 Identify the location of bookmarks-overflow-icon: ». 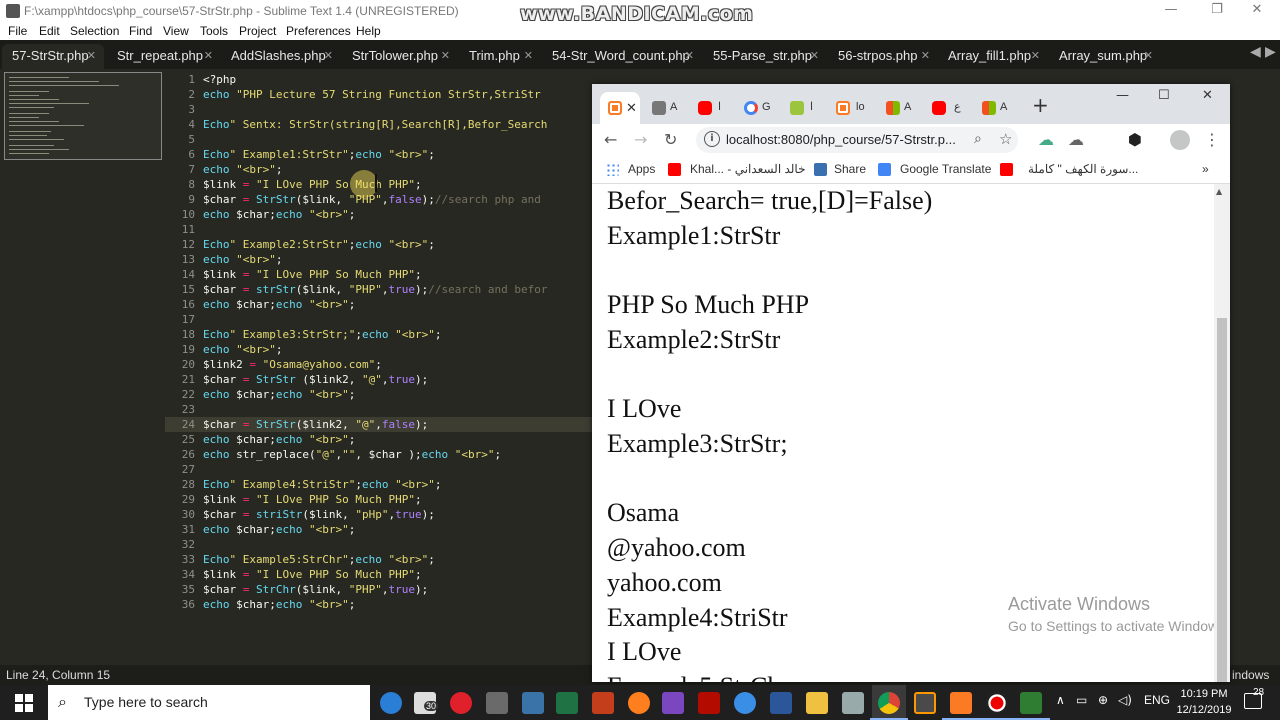
(1205, 169).